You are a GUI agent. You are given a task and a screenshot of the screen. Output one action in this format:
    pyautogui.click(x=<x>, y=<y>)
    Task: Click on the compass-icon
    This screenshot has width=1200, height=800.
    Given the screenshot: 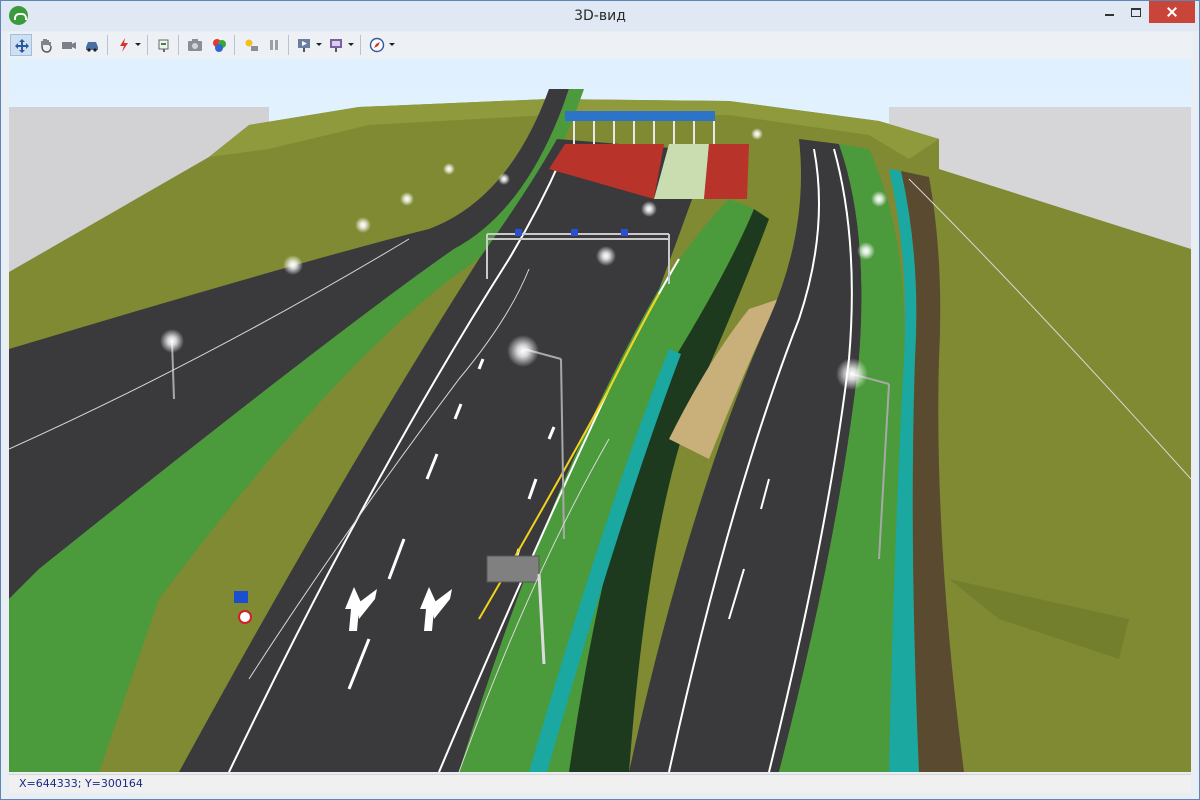 What is the action you would take?
    pyautogui.click(x=377, y=45)
    